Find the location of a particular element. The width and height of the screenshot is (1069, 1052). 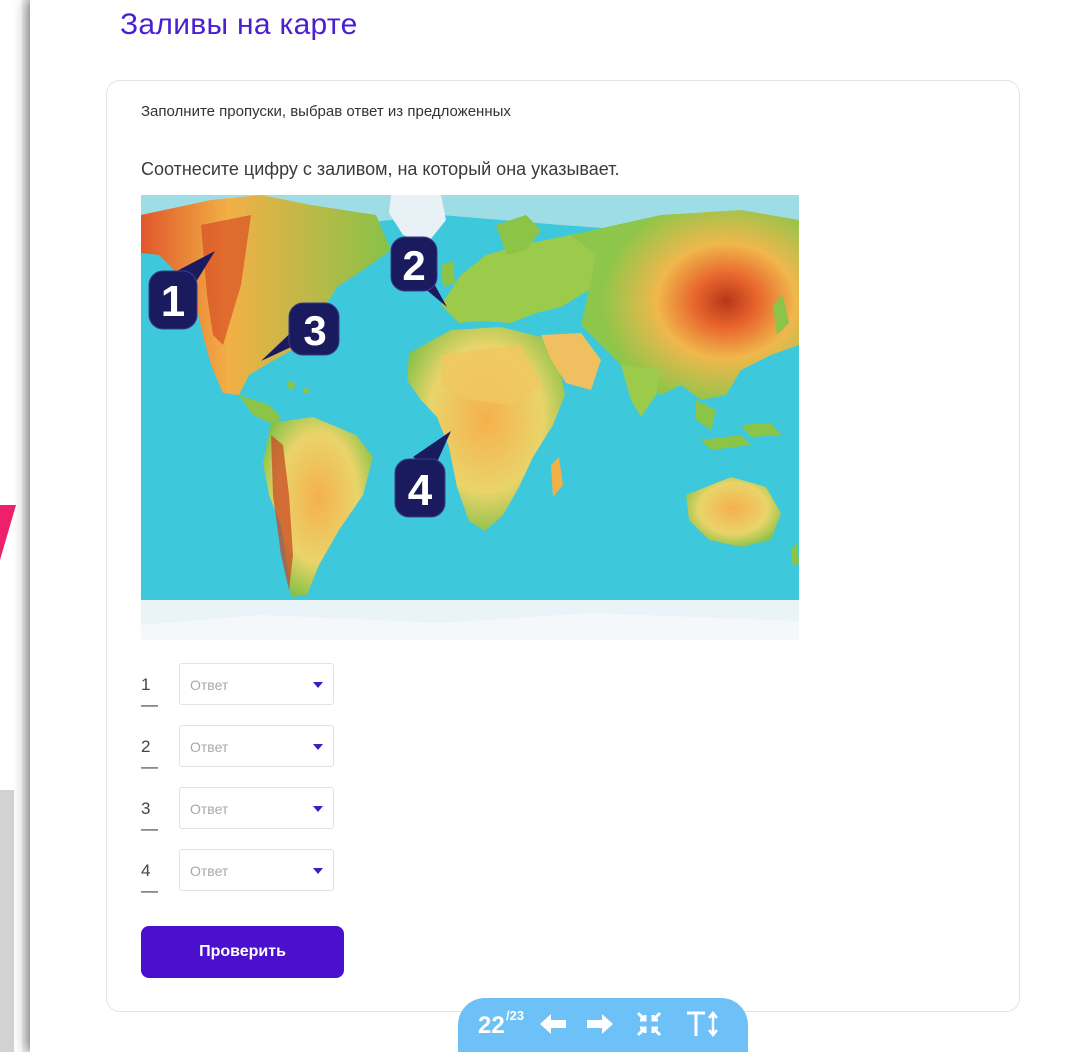

svg-text: 1 is located at coordinates (173, 301).